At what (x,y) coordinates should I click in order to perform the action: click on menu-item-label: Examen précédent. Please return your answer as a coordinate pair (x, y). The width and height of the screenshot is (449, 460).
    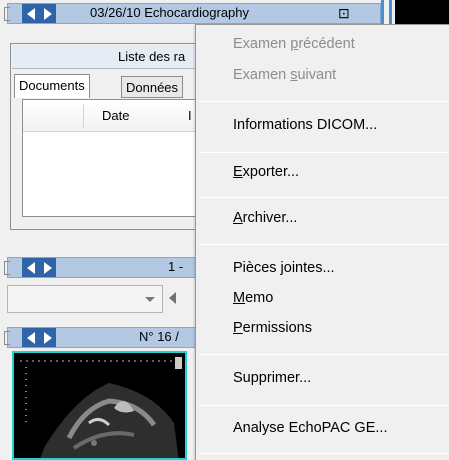
    Looking at the image, I should click on (294, 44).